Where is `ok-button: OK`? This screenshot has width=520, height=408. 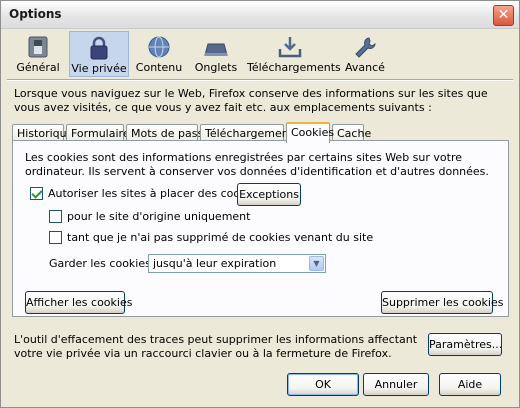 ok-button: OK is located at coordinates (323, 384).